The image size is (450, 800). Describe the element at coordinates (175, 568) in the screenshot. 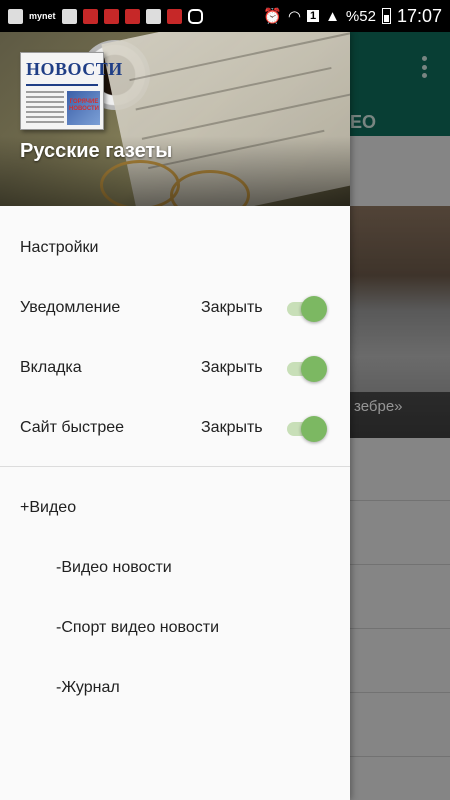

I see `menu-item-video-news: -Видео новости` at that location.